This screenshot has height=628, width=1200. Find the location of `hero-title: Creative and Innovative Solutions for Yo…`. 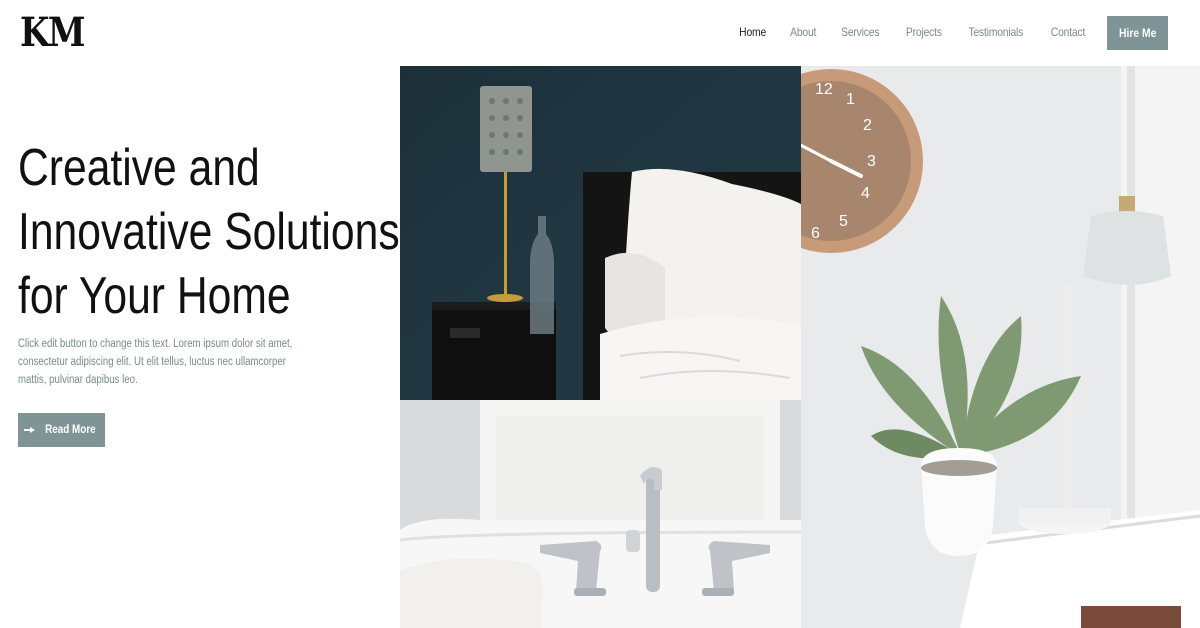

hero-title: Creative and Innovative Solutions for Yo… is located at coordinates (209, 232).